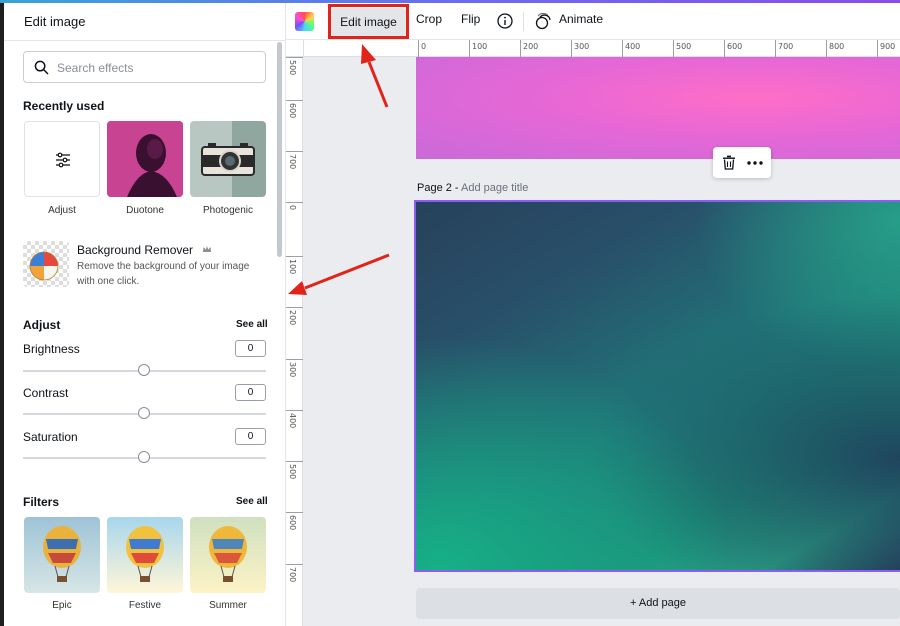 This screenshot has width=900, height=626. What do you see at coordinates (438, 188) in the screenshot?
I see `page-2-title: Page 2 -` at bounding box center [438, 188].